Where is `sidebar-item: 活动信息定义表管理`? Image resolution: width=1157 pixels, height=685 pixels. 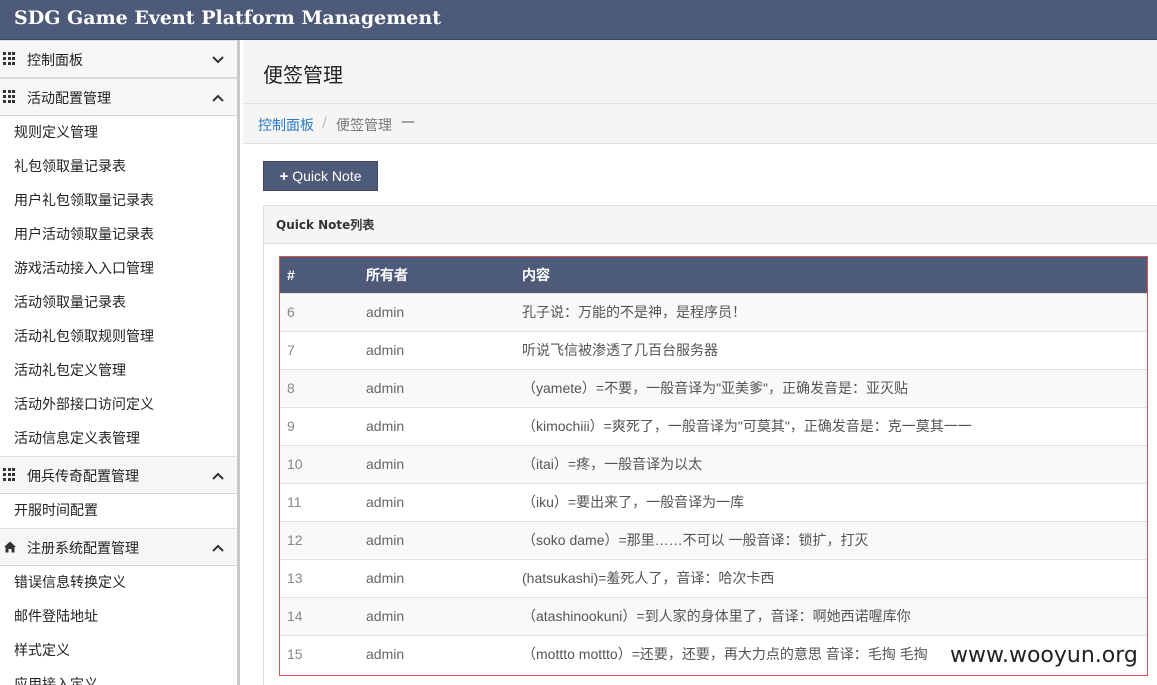
sidebar-item: 活动信息定义表管理 is located at coordinates (118, 439).